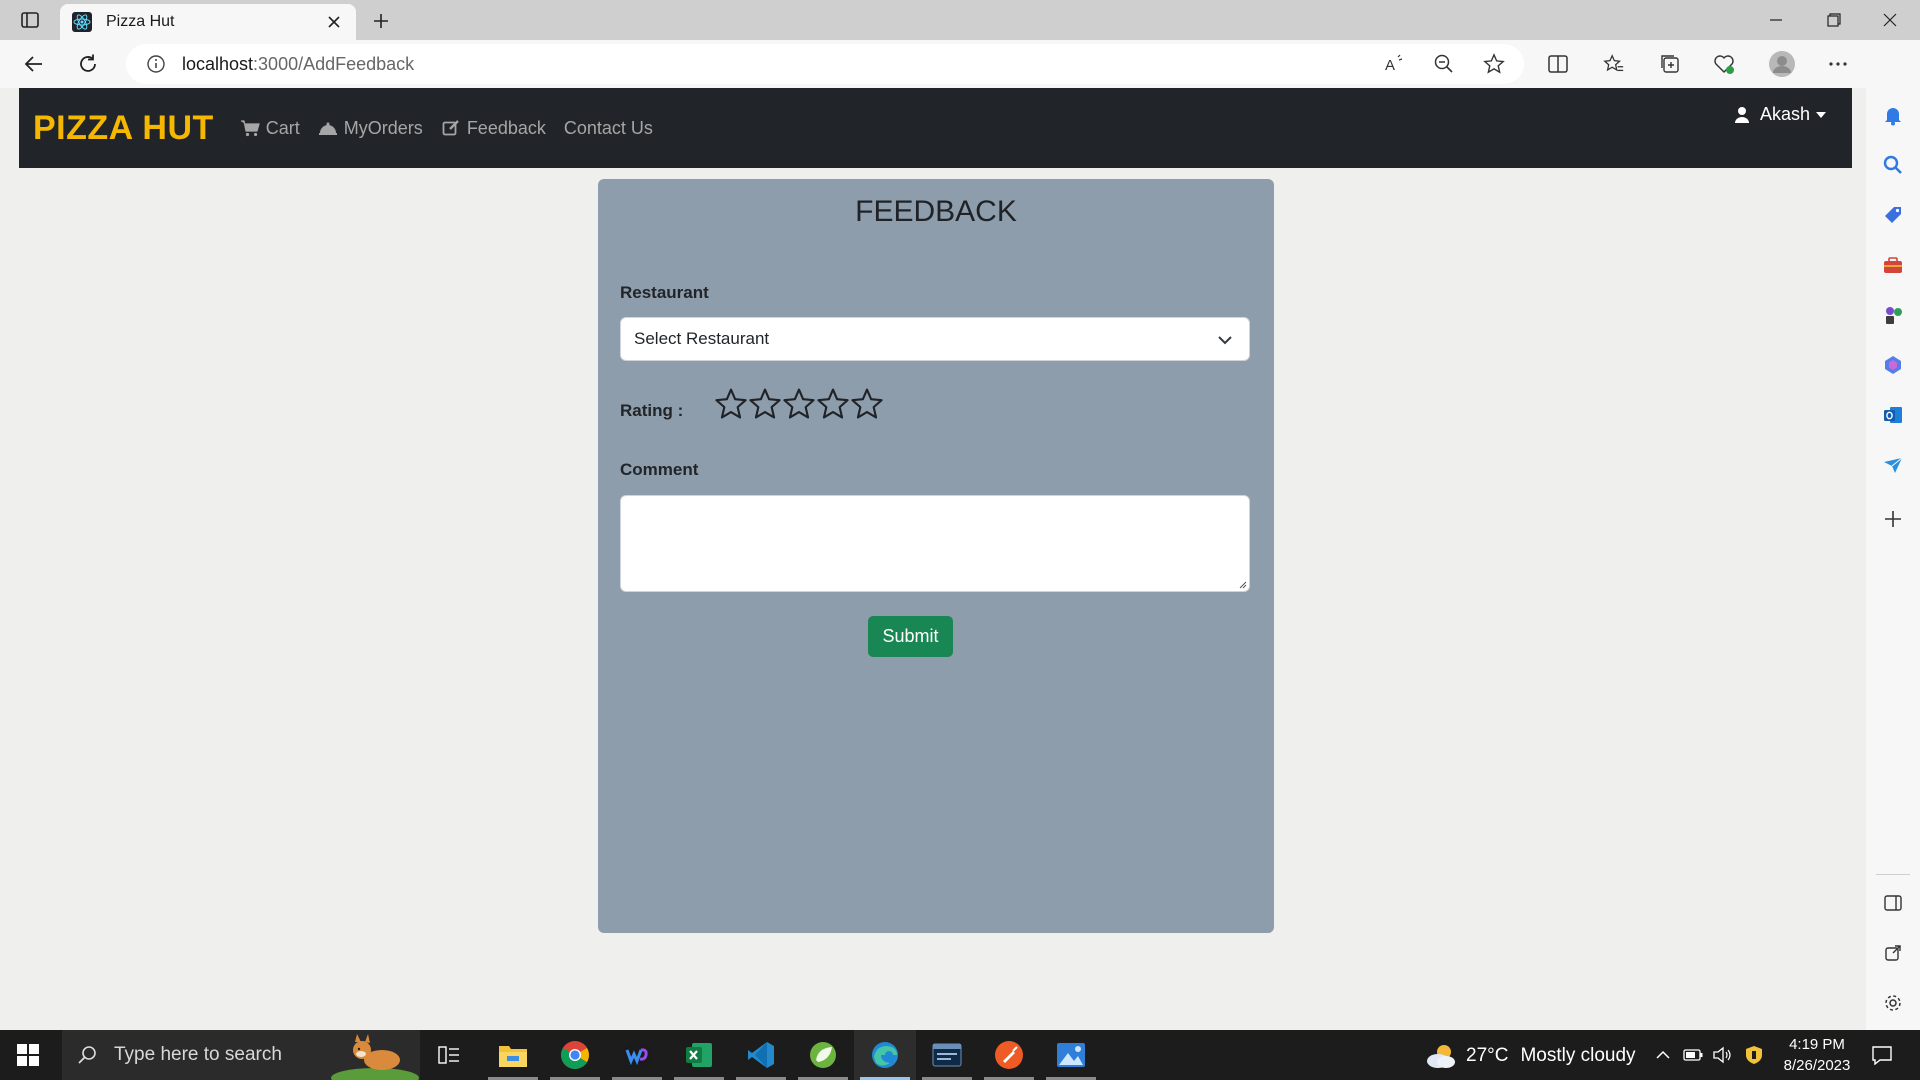 The width and height of the screenshot is (1920, 1080). Describe the element at coordinates (1578, 1055) in the screenshot. I see `weather-text: Mostly cloudy` at that location.